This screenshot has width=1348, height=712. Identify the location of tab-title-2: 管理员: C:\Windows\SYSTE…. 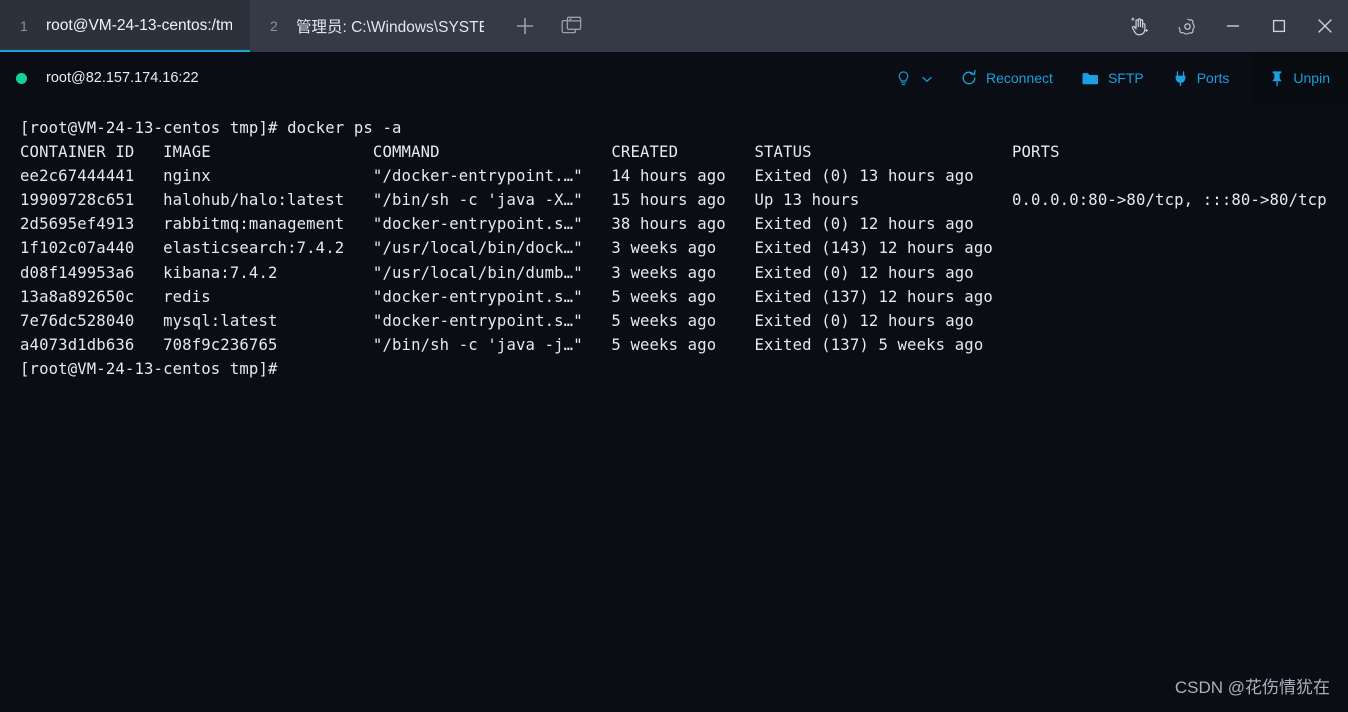
(390, 27).